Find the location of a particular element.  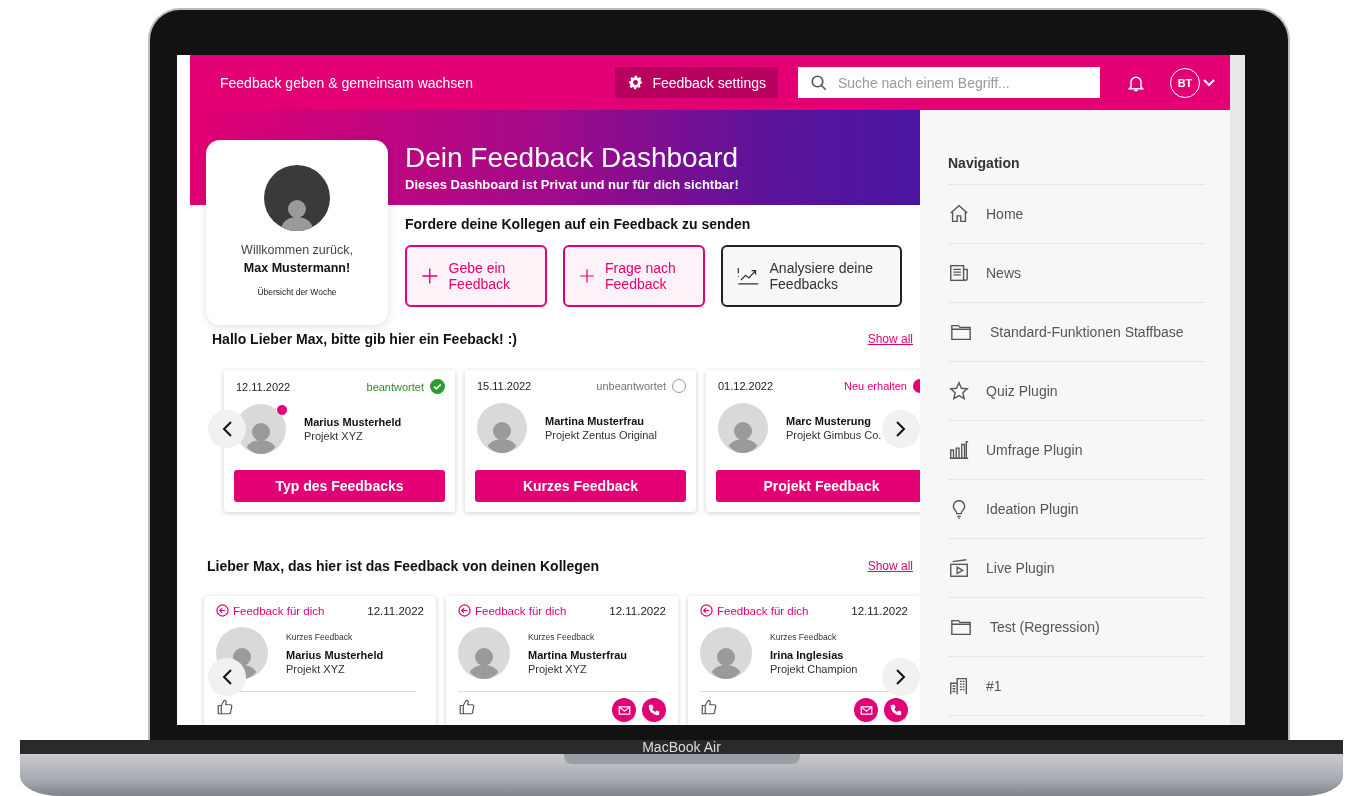

nav-item: Live Plugin is located at coordinates (1076, 568).